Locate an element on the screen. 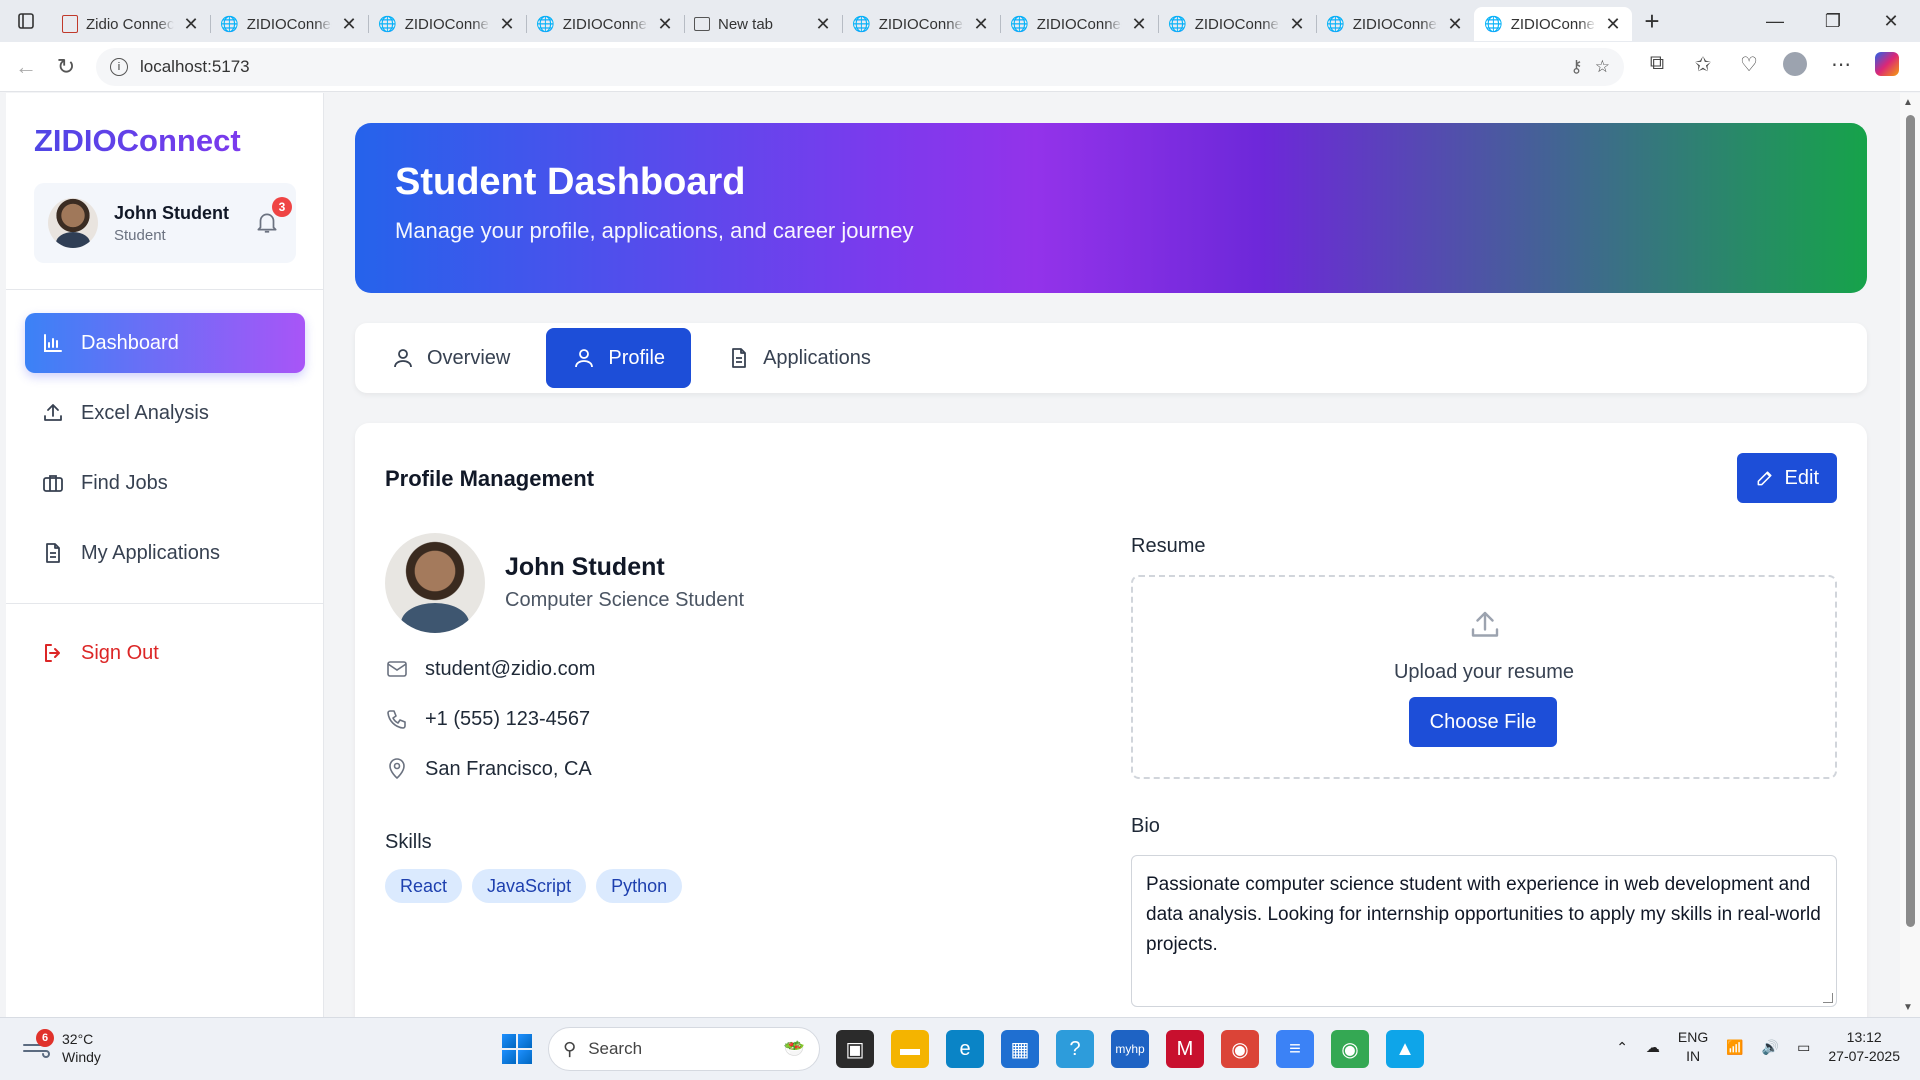 The height and width of the screenshot is (1080, 1920). onedrive-icon: ☁ is located at coordinates (1653, 1047).